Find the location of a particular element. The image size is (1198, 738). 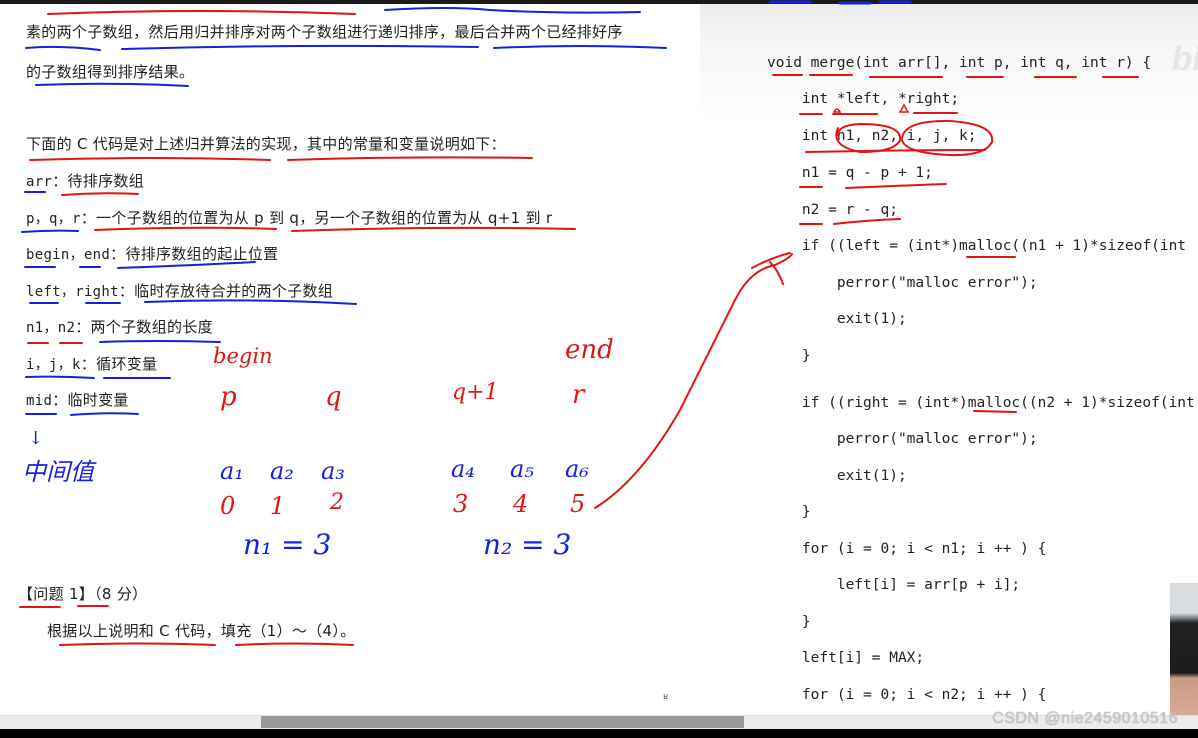

handwritten-r: r is located at coordinates (578, 395).